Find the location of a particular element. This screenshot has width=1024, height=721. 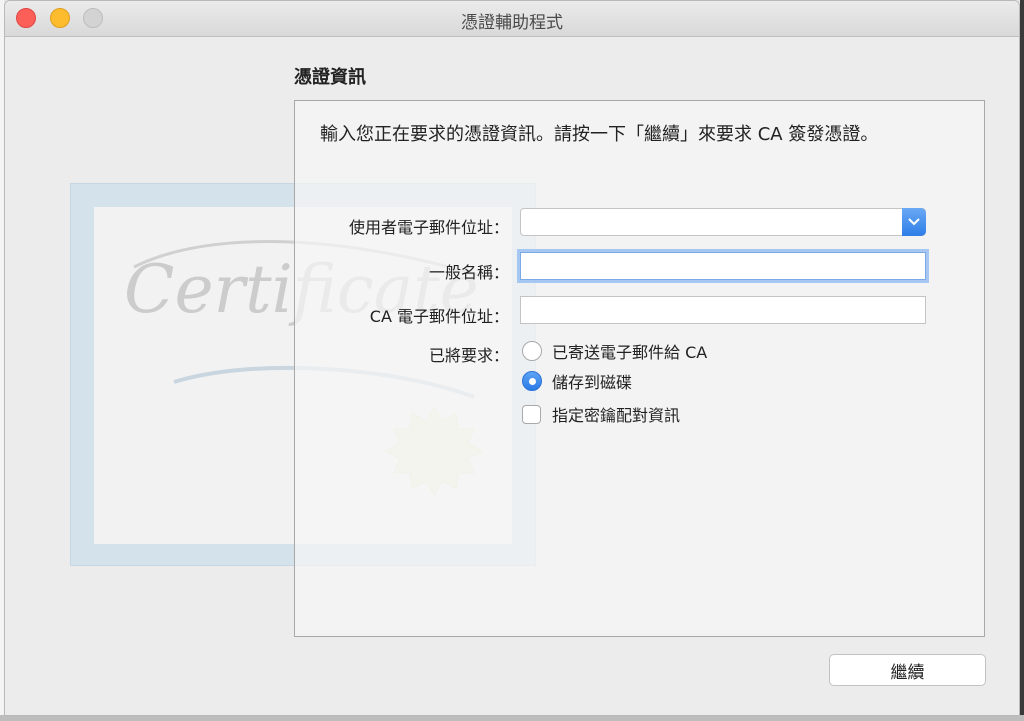

key-pair-option: 指定密鑰配對資訊 is located at coordinates (601, 414).